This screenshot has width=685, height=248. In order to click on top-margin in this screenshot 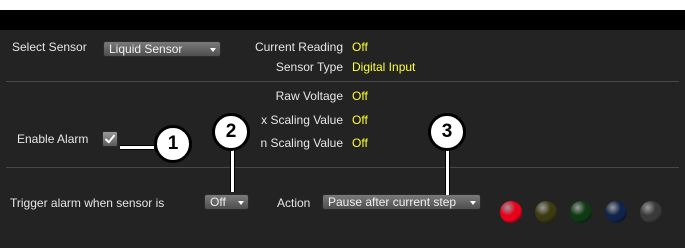, I will do `click(342, 5)`.